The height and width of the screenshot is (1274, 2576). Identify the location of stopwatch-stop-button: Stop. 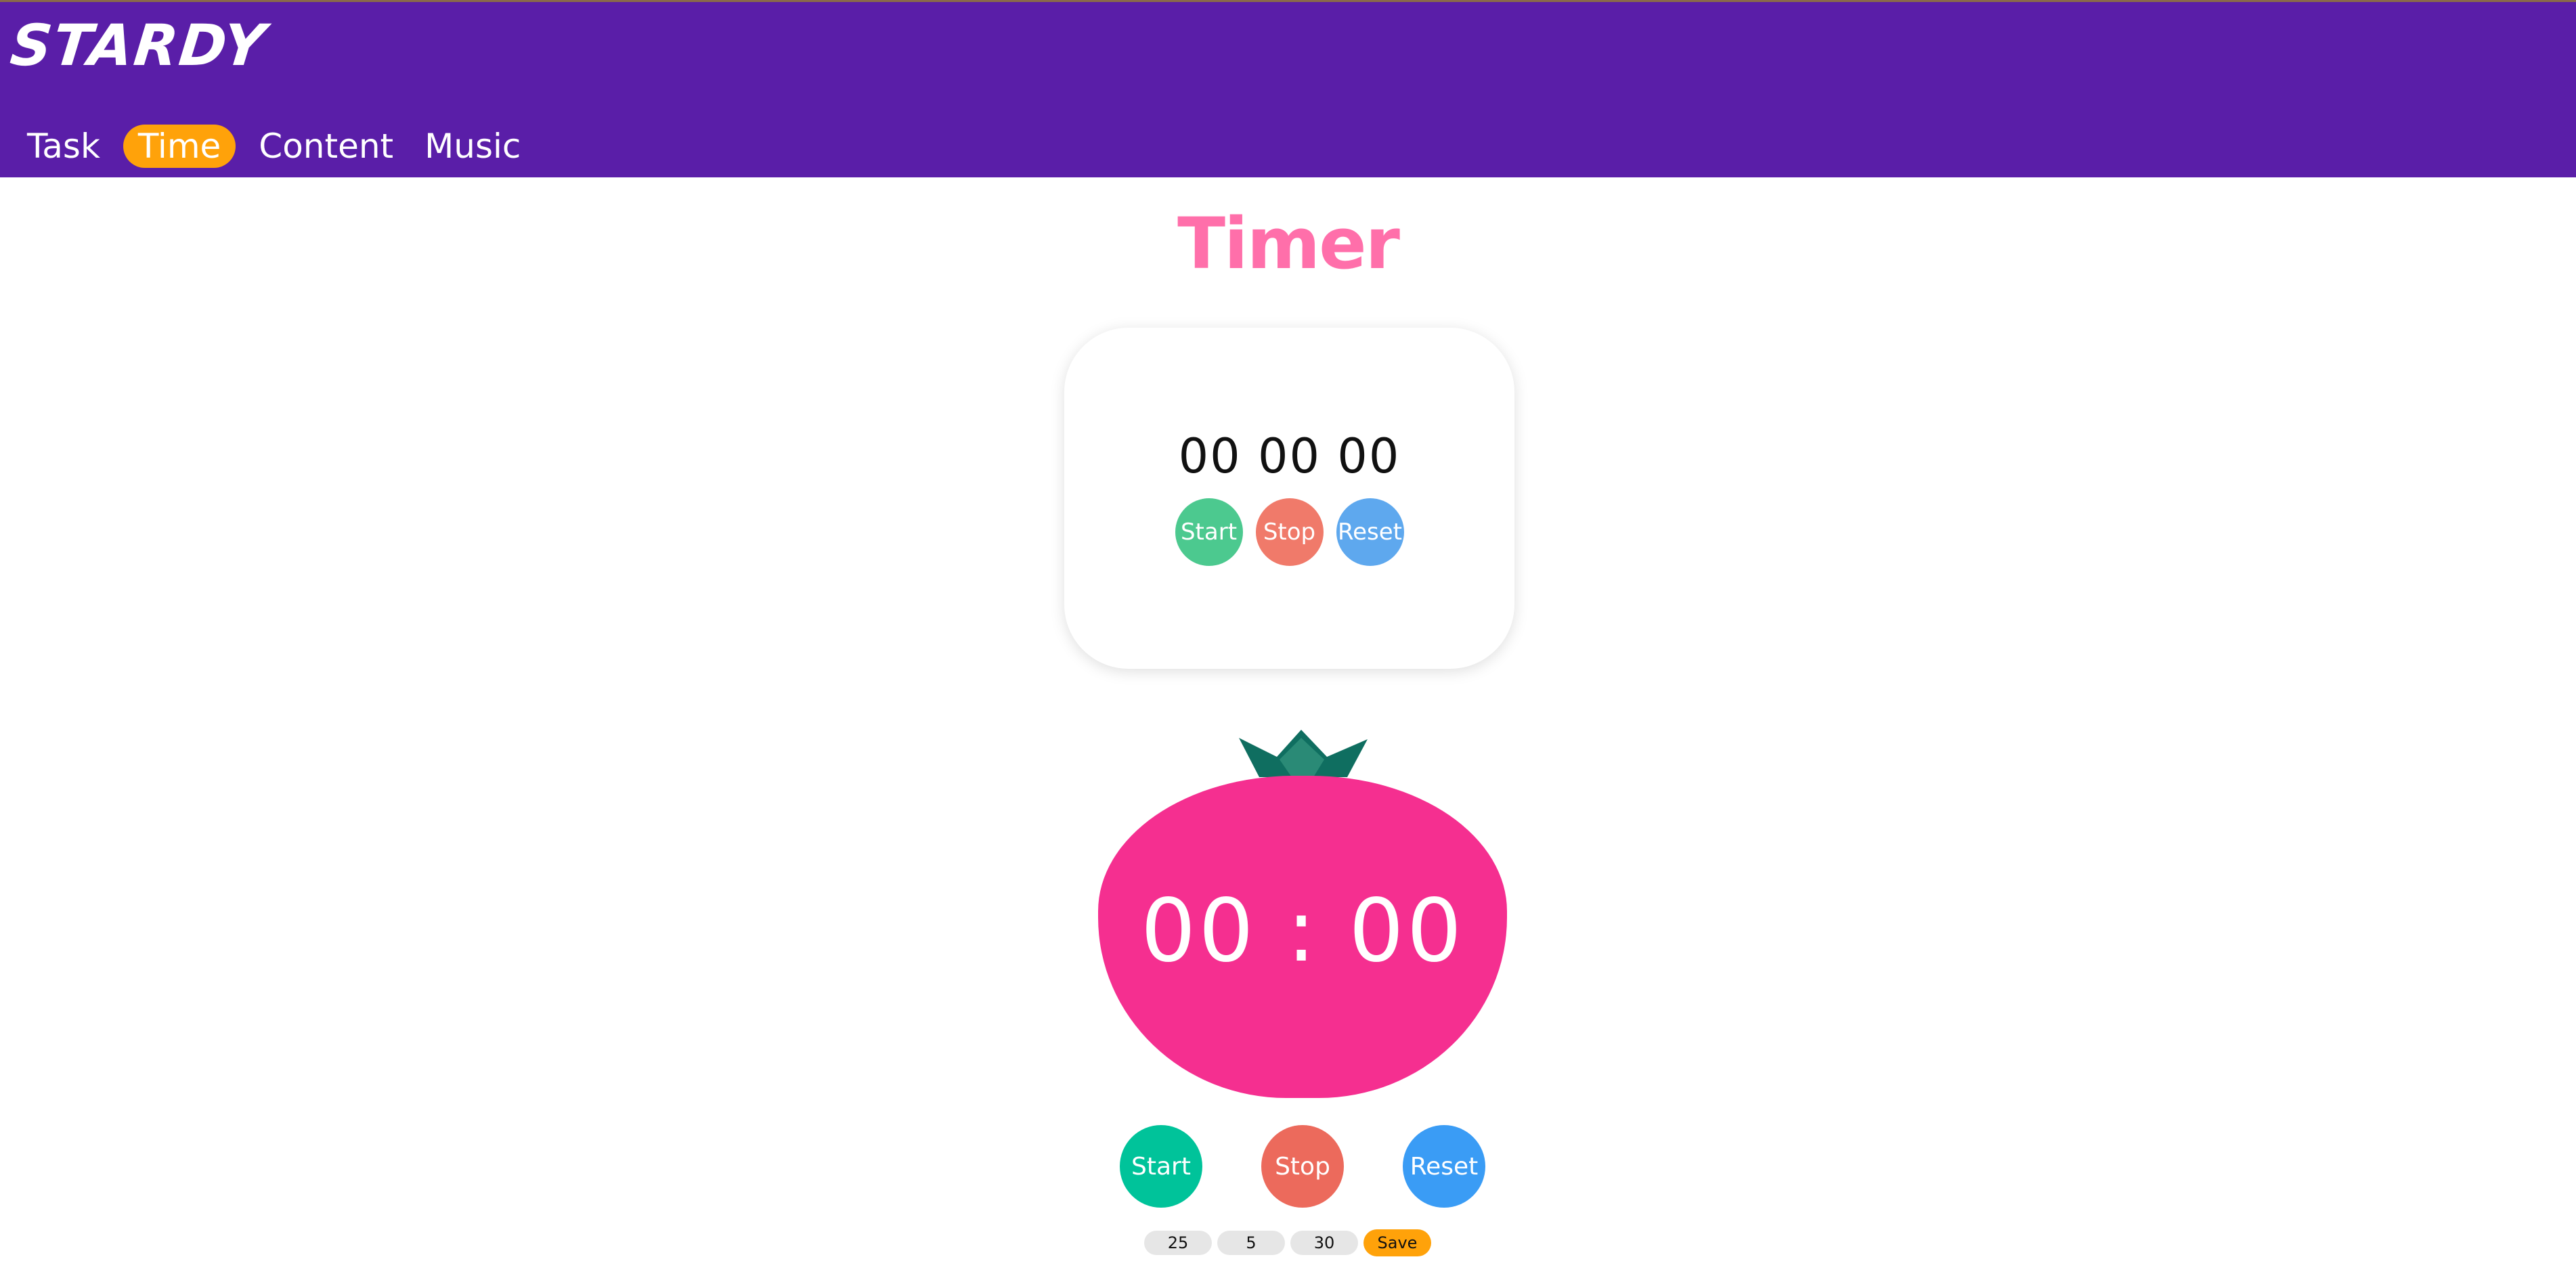
(1289, 532).